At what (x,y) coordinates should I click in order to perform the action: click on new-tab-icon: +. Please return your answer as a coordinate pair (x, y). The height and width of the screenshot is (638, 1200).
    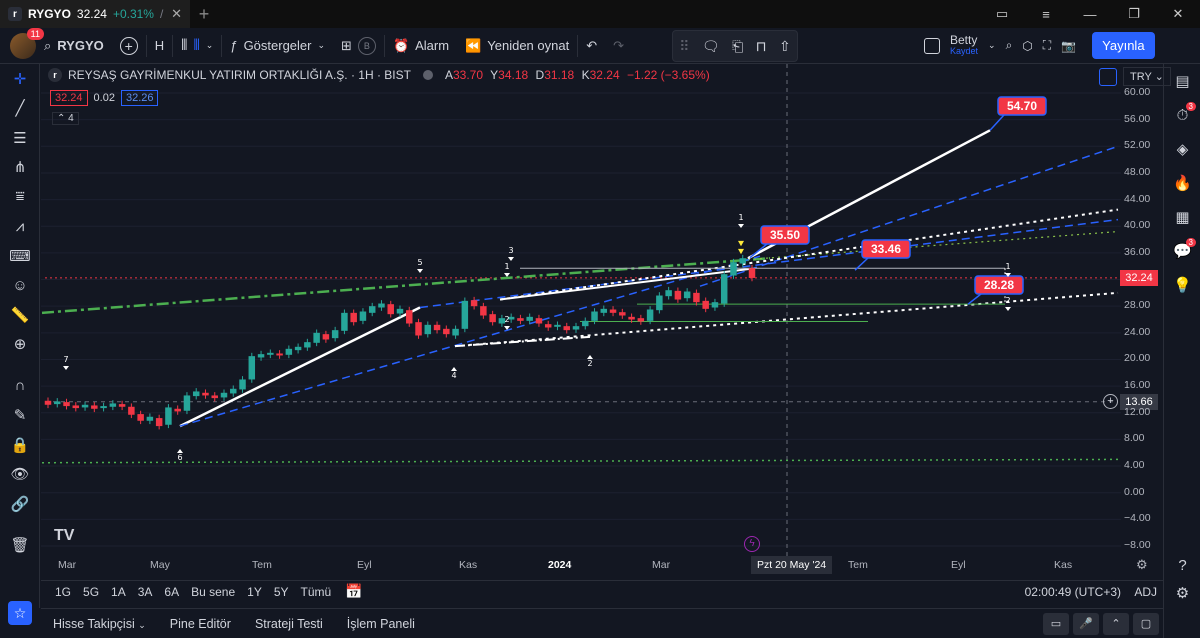
    Looking at the image, I should click on (204, 14).